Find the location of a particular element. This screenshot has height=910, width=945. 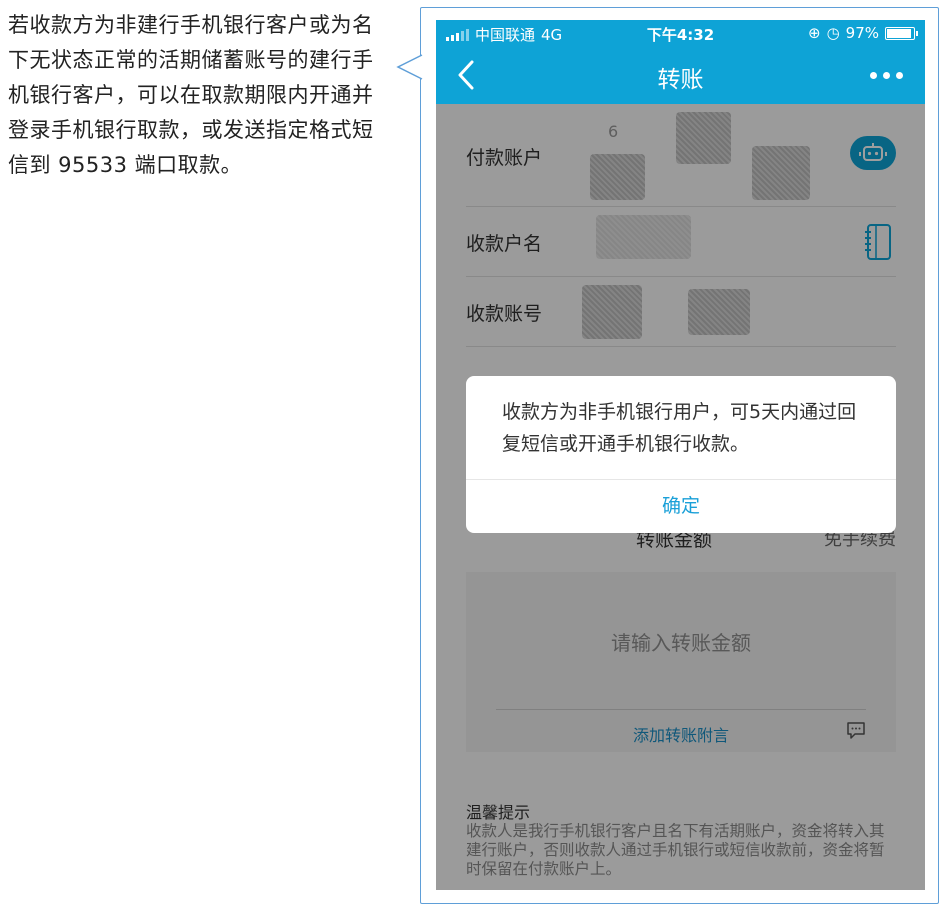

alarm-icon: ◷ is located at coordinates (833, 33).